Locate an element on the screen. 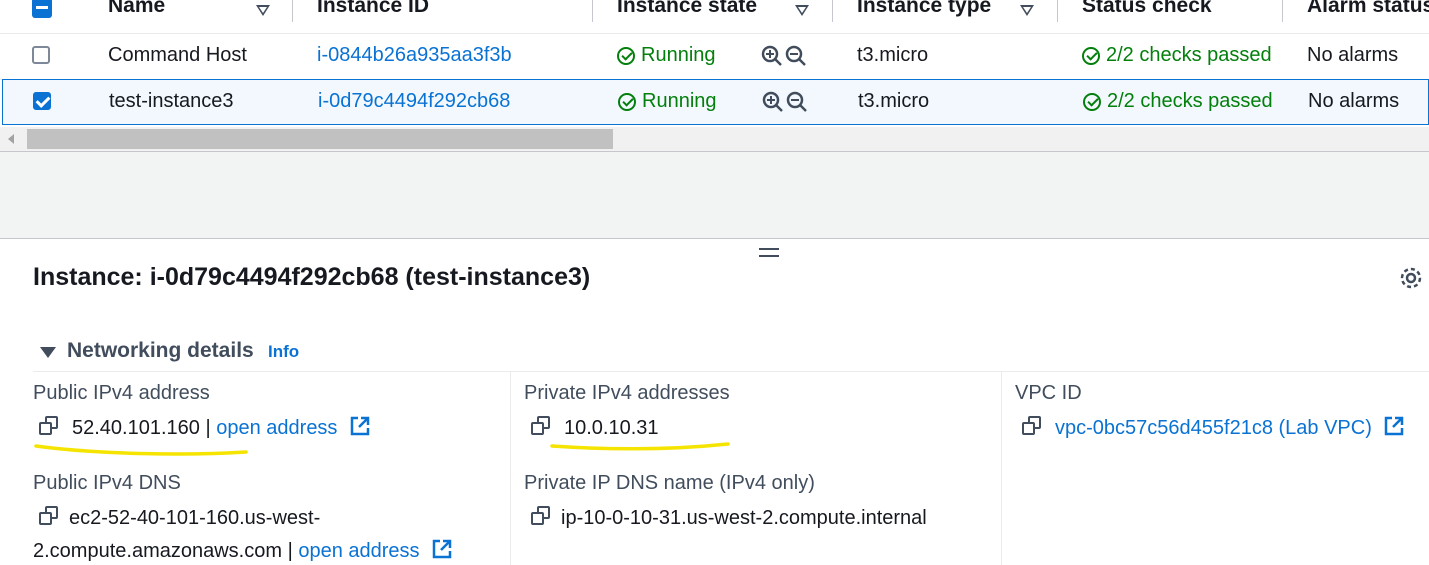 The width and height of the screenshot is (1429, 565). private-dns-value-row: ip-10-0-10-31.us-west-2.compute.internal is located at coordinates (728, 517).